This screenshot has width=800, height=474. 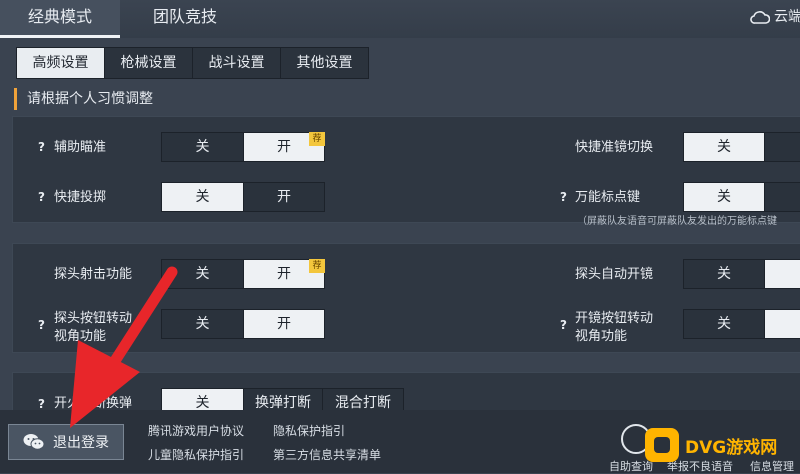 What do you see at coordinates (760, 17) in the screenshot?
I see `cloud-icon` at bounding box center [760, 17].